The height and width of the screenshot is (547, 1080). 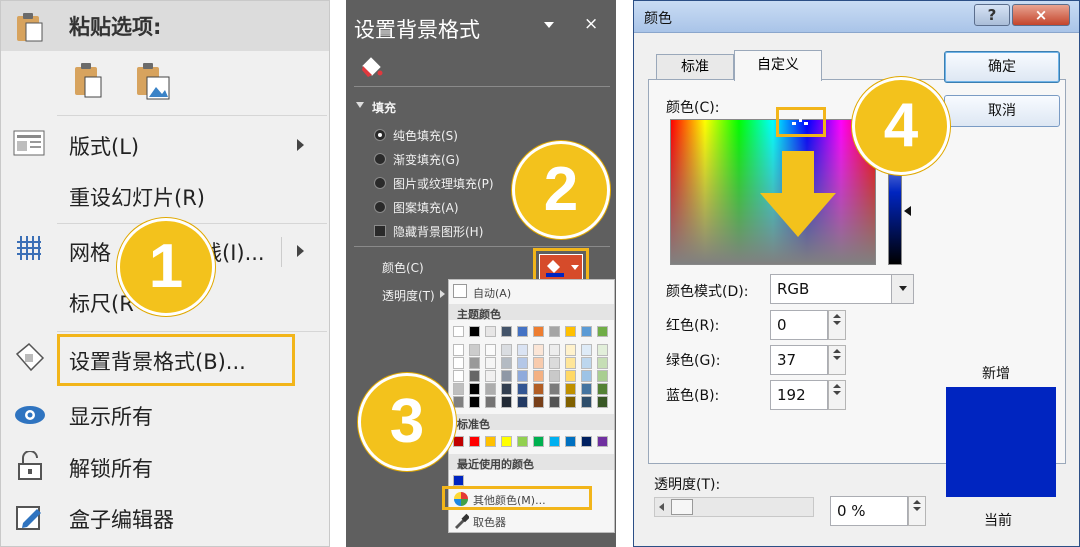 What do you see at coordinates (842, 289) in the screenshot?
I see `color-mode-select: RGB` at bounding box center [842, 289].